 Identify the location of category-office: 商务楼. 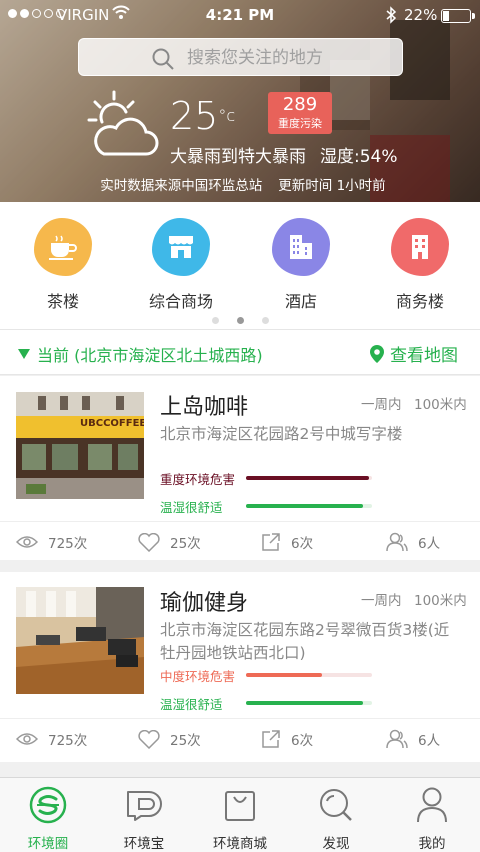
(420, 265).